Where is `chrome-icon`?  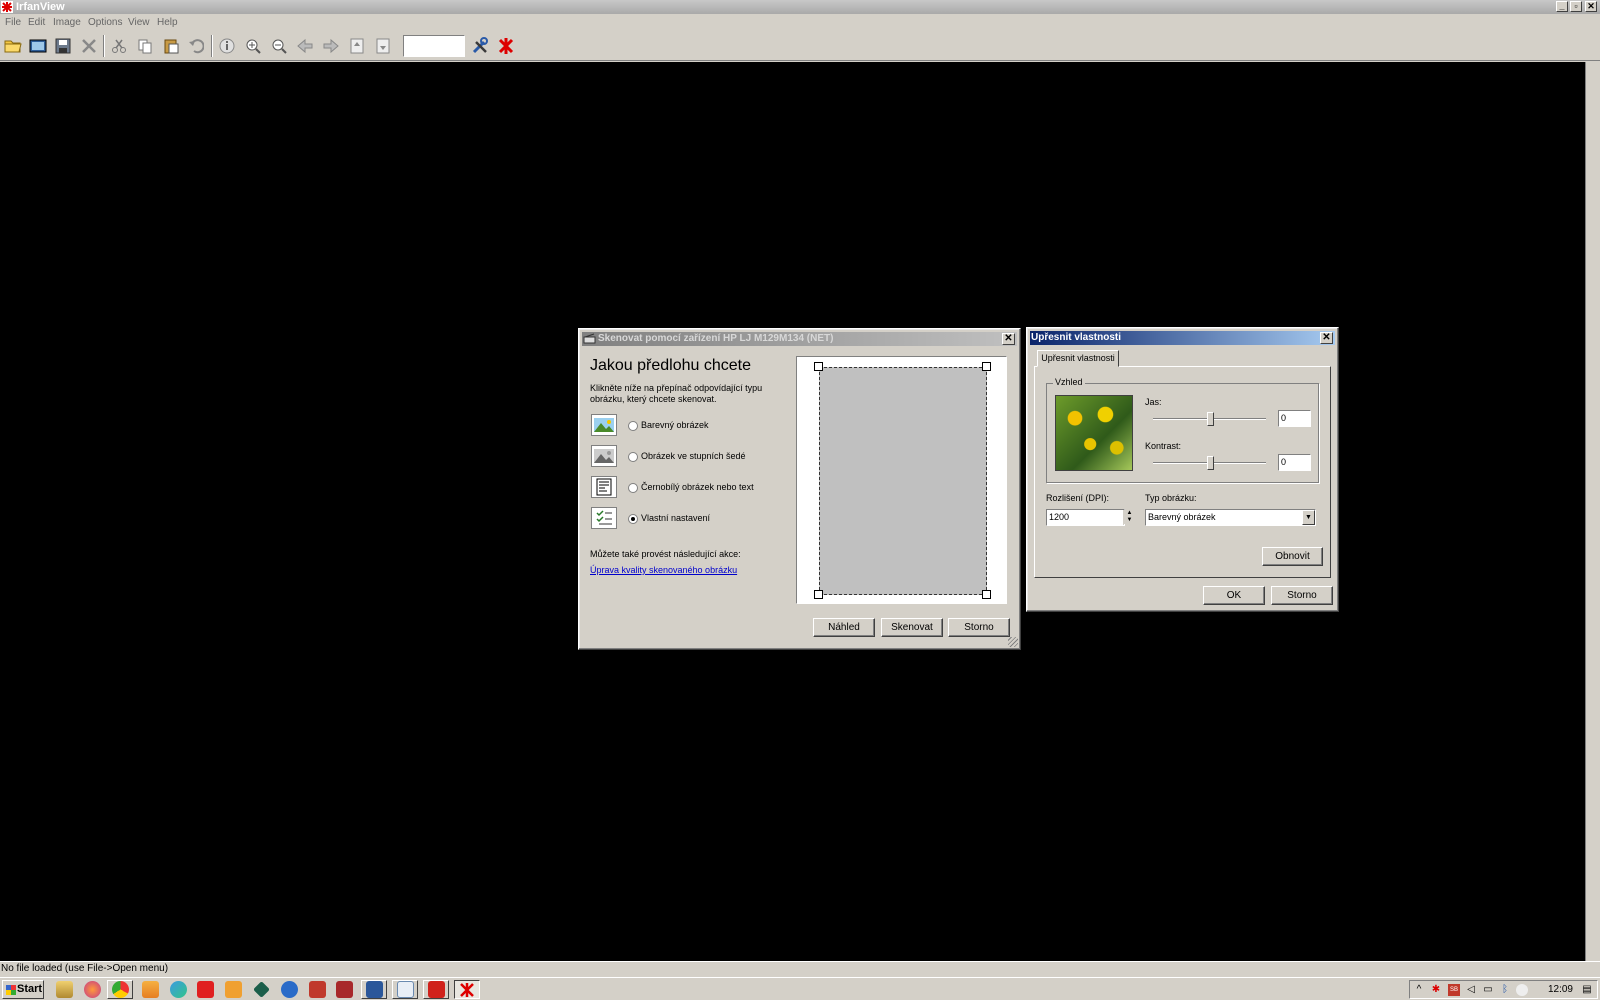 chrome-icon is located at coordinates (120, 989).